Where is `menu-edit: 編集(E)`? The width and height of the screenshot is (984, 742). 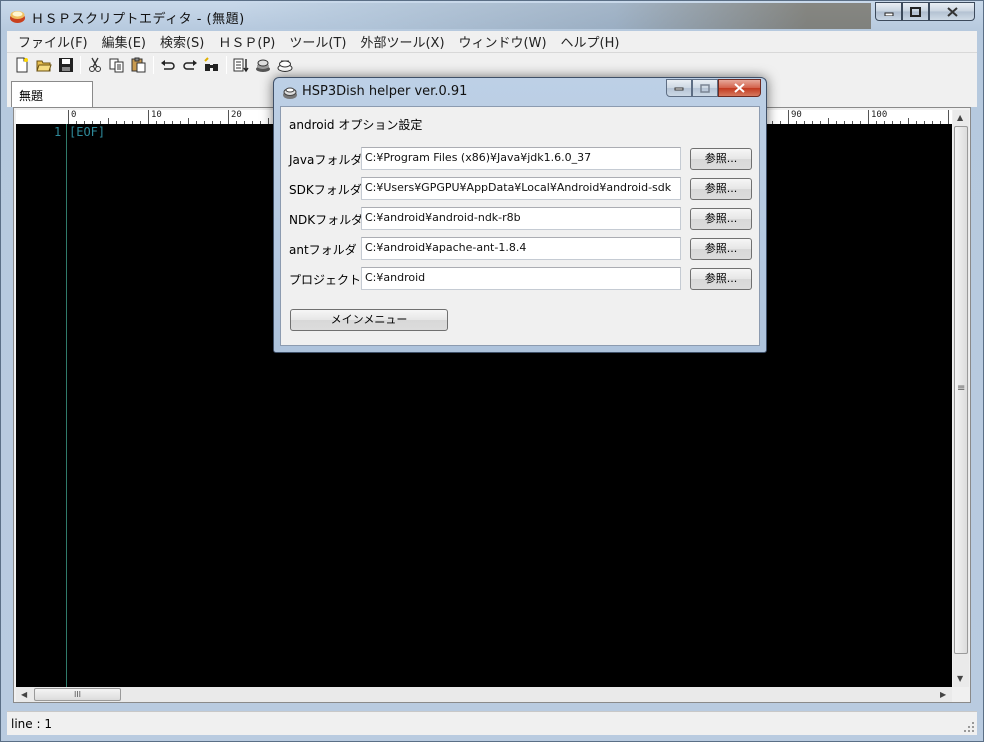
menu-edit: 編集(E) is located at coordinates (124, 41).